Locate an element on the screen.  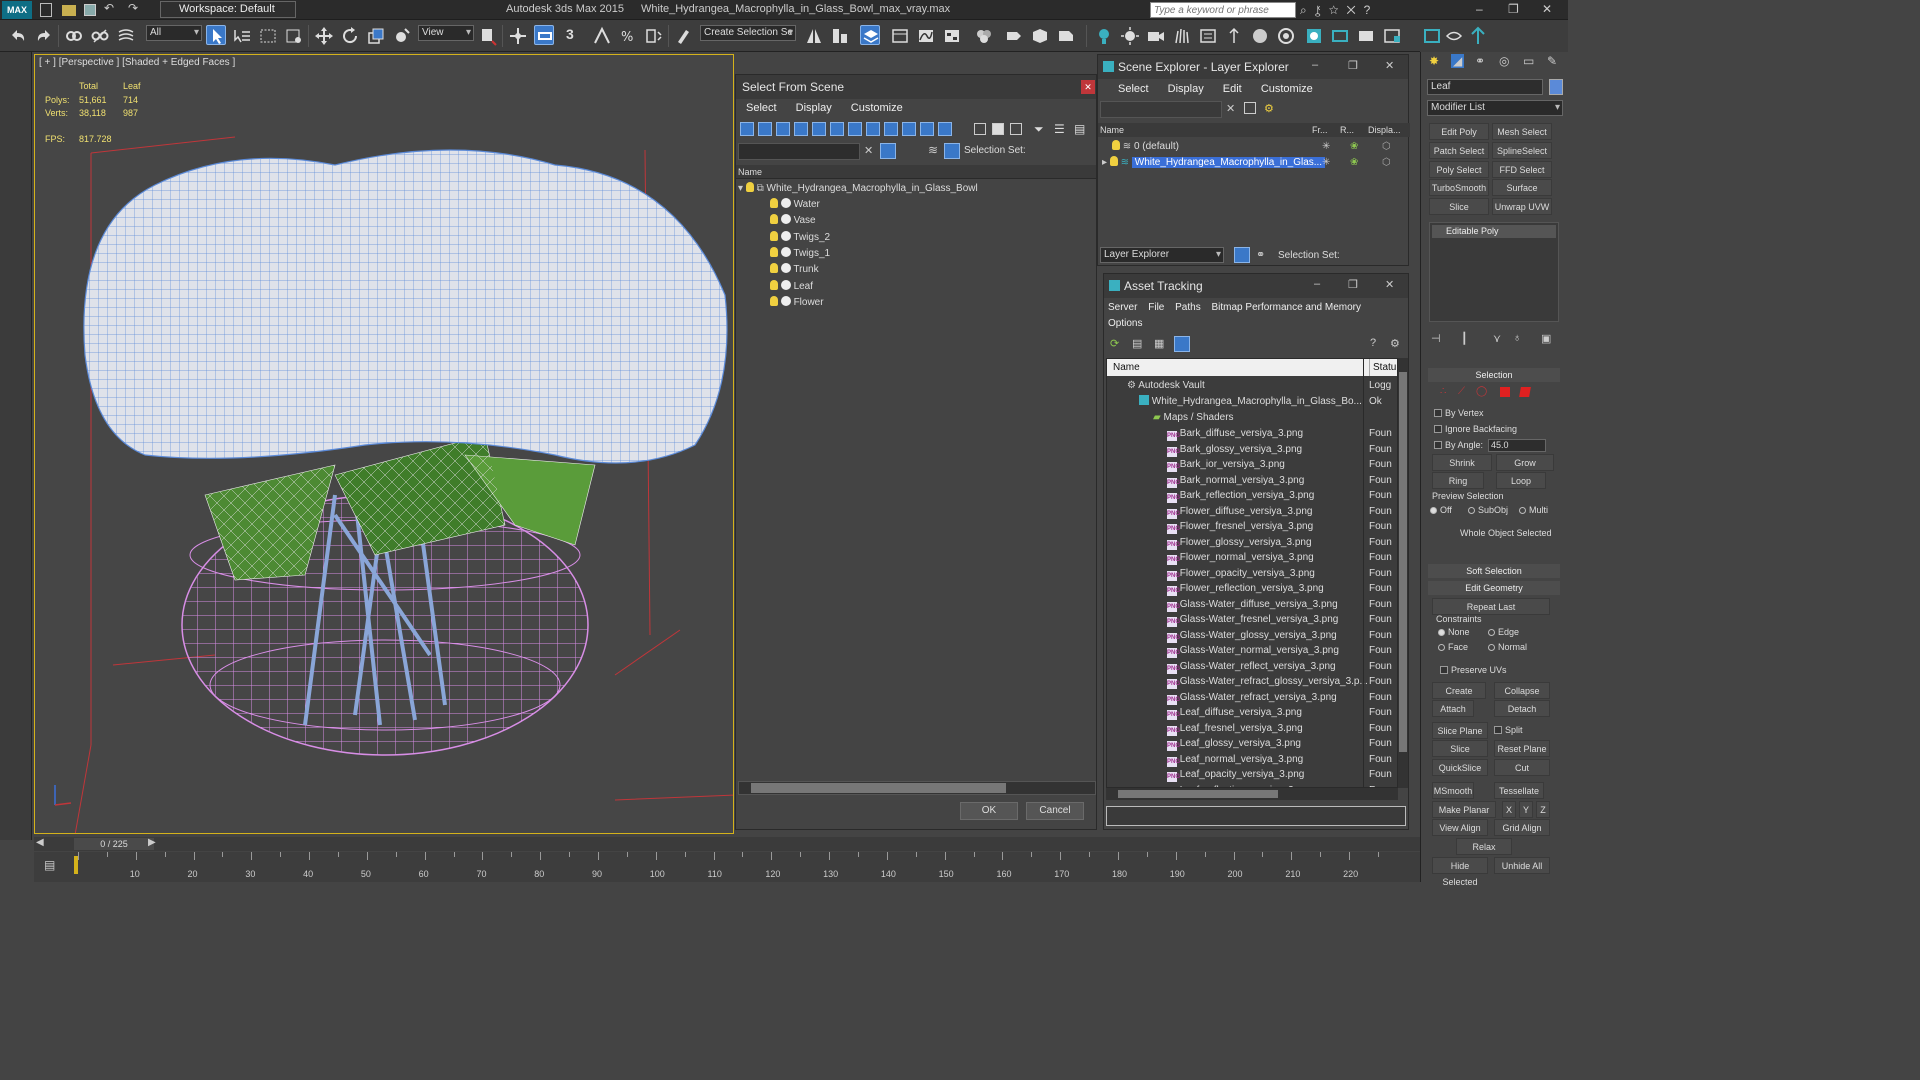
preserve-uvs-checkbox: Preserve UVs is located at coordinates (1473, 670).